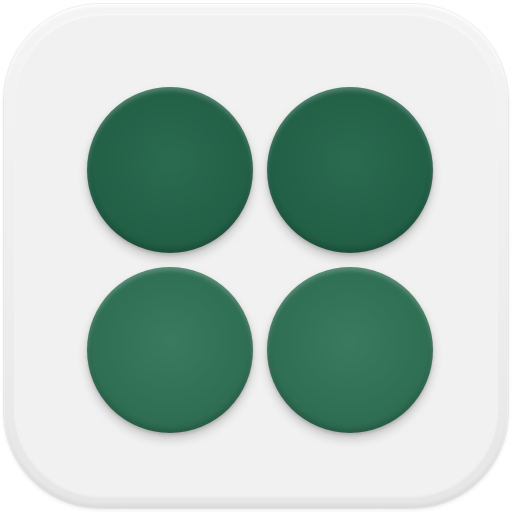 The width and height of the screenshot is (512, 512). I want to click on top-left-dot-icon, so click(170, 170).